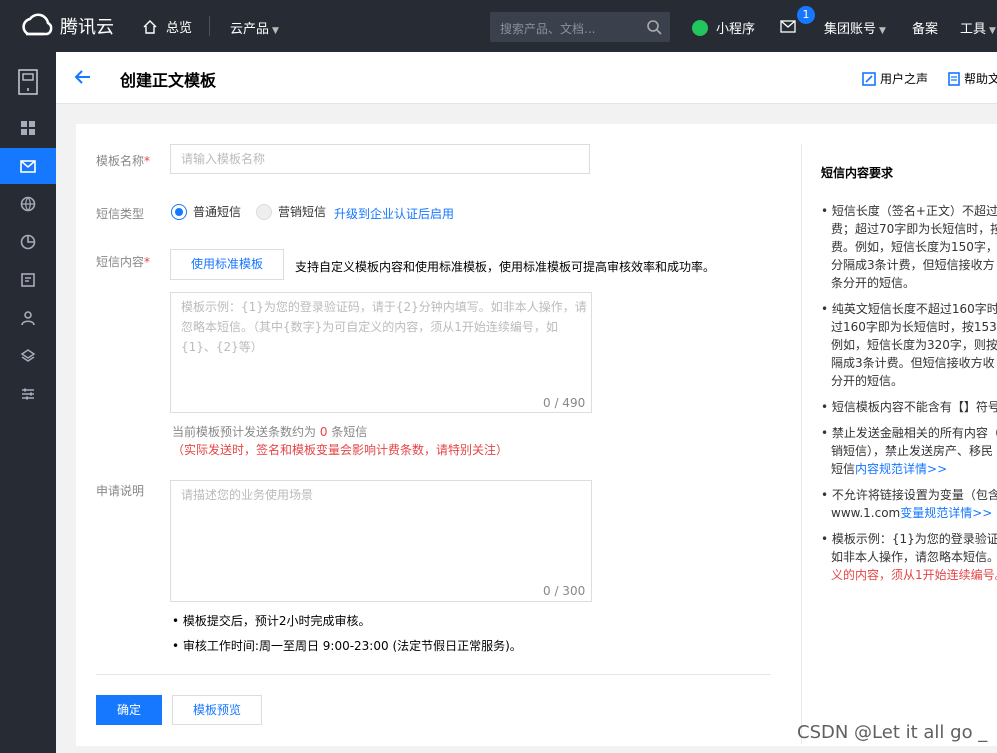 This screenshot has width=997, height=753. I want to click on sidebar-app-icon, so click(28, 82).